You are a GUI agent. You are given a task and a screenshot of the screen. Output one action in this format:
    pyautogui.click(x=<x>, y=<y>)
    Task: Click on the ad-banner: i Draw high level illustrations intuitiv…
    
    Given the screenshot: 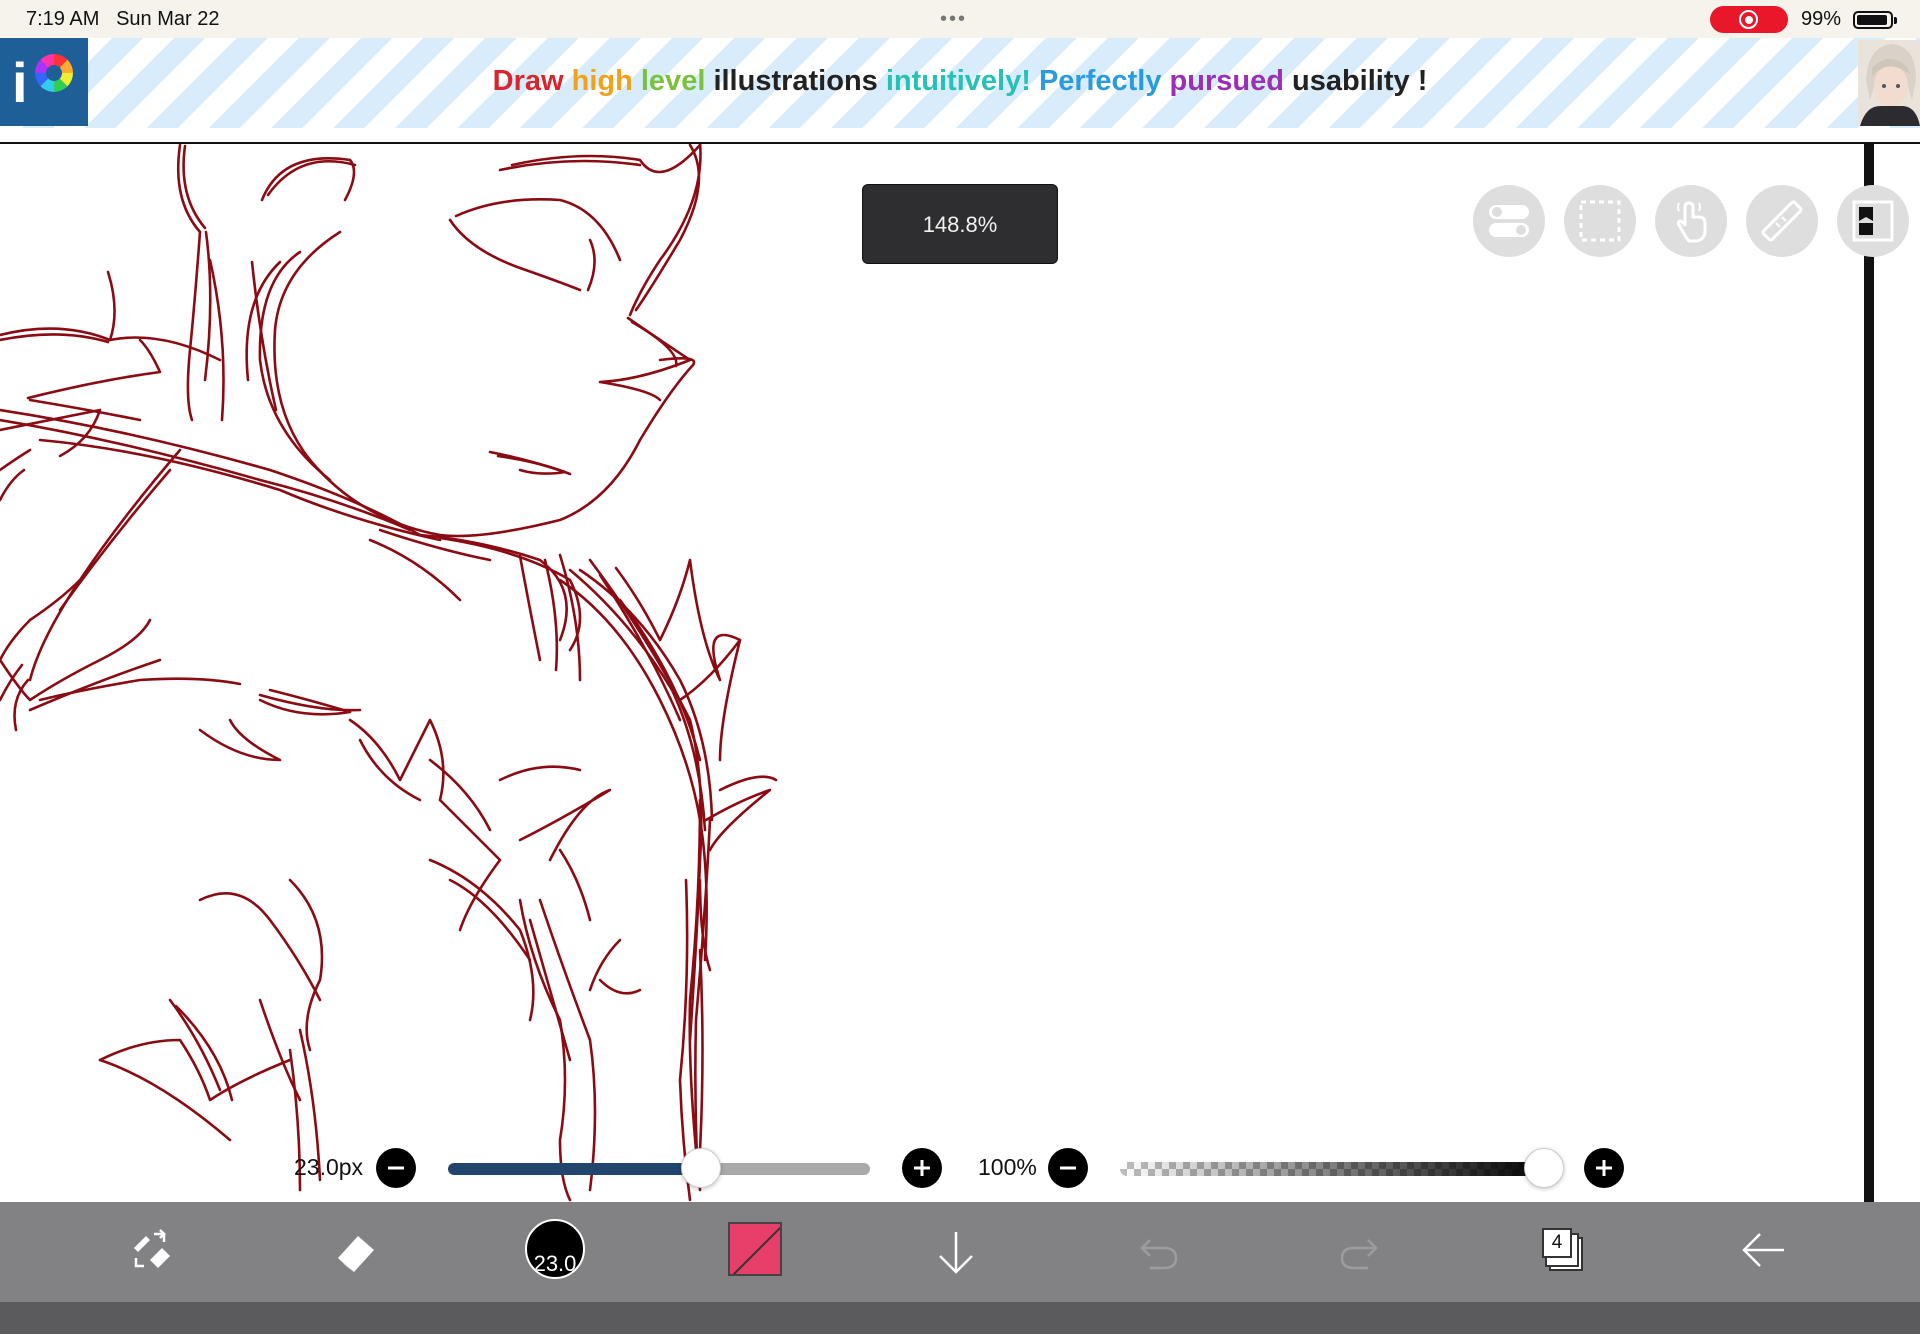 What is the action you would take?
    pyautogui.click(x=960, y=83)
    